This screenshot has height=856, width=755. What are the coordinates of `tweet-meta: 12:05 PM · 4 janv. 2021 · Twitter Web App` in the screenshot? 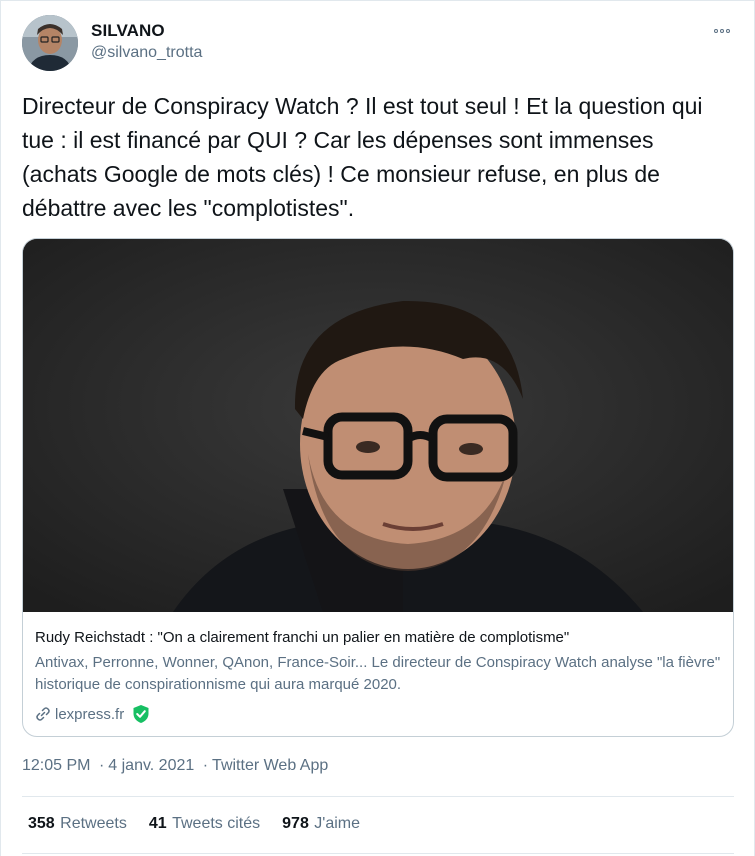 It's located at (175, 766).